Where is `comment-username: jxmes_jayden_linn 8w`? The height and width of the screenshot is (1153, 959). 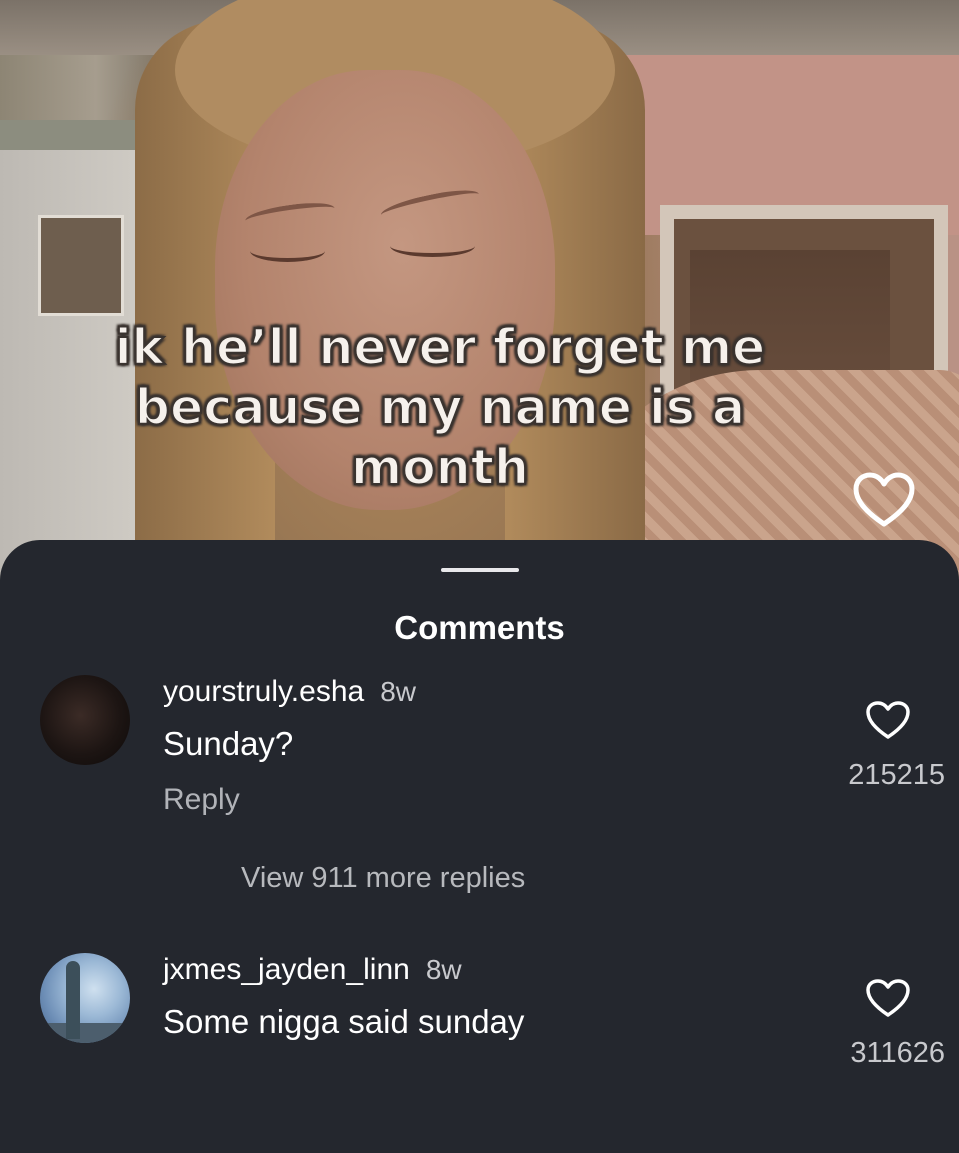
comment-username: jxmes_jayden_linn 8w is located at coordinates (312, 970).